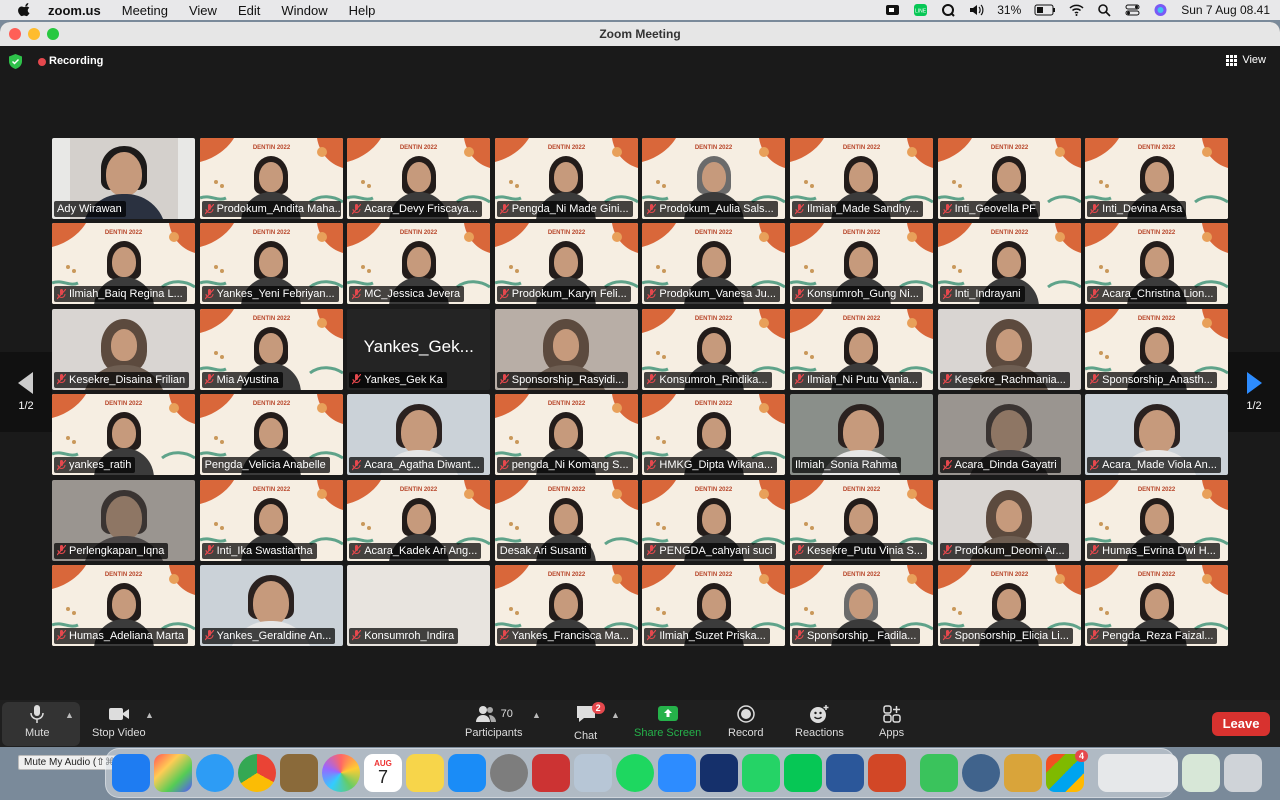 This screenshot has height=800, width=1280. What do you see at coordinates (714, 520) in the screenshot?
I see `participant-tile: DENTIN 2022 PENGDA_cahyani suci` at bounding box center [714, 520].